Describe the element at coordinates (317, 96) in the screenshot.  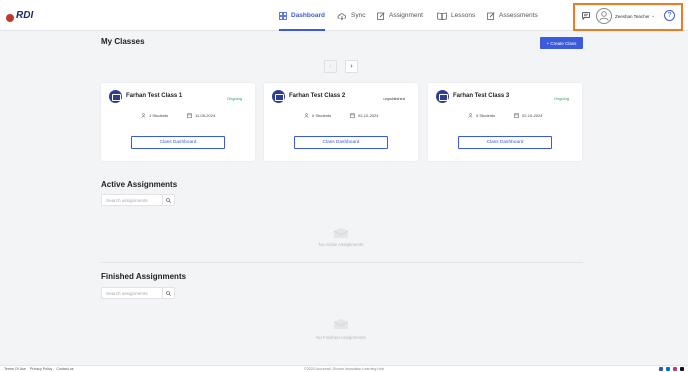
I see `class-card-title: Farhan Test Class 2` at that location.